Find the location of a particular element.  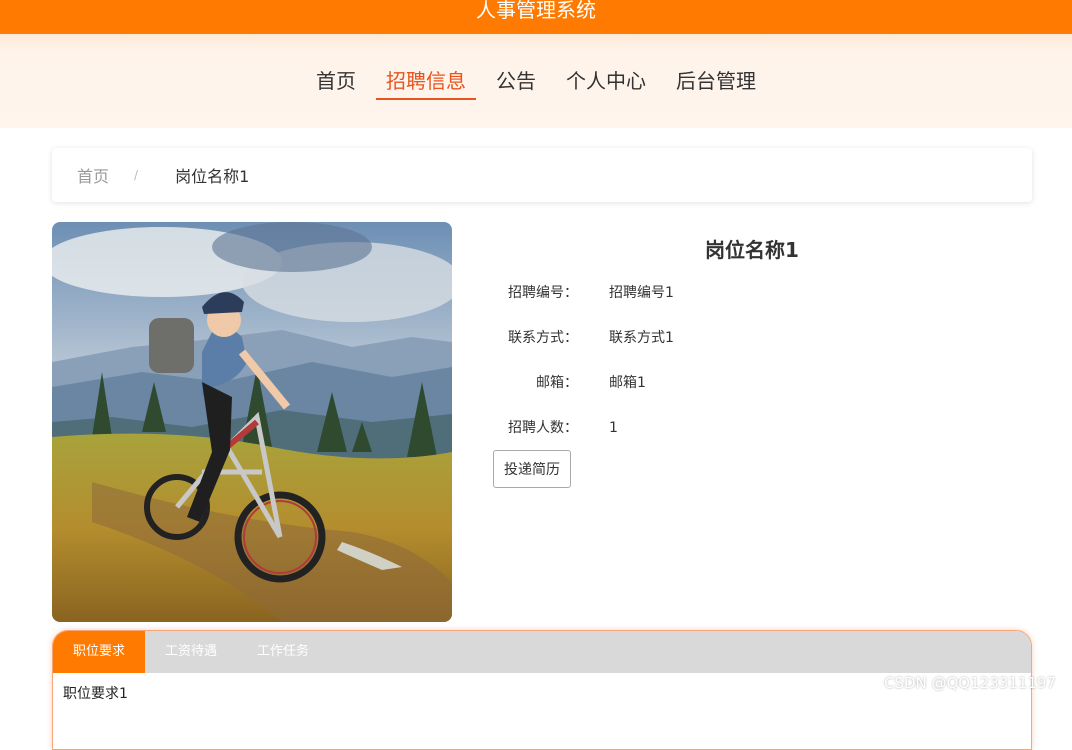

main-nav: 首页 招聘信息 公告 个人中心 后台管理 is located at coordinates (536, 82).